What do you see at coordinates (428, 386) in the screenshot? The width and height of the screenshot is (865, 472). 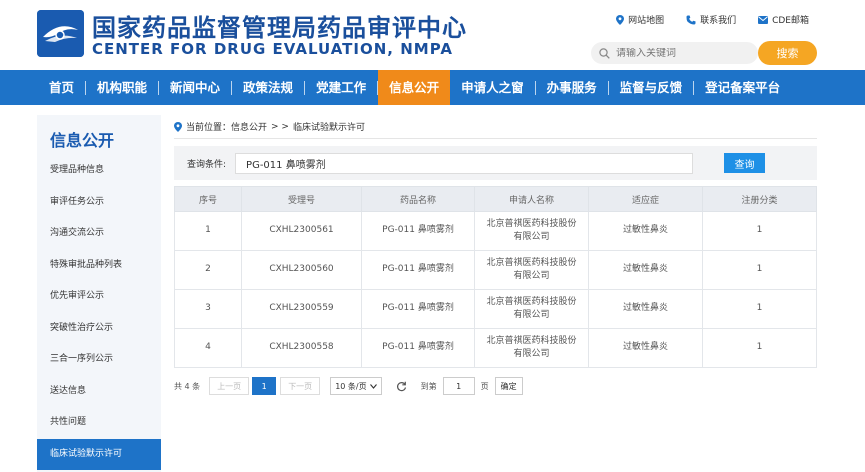 I see `goto-label: 到第` at bounding box center [428, 386].